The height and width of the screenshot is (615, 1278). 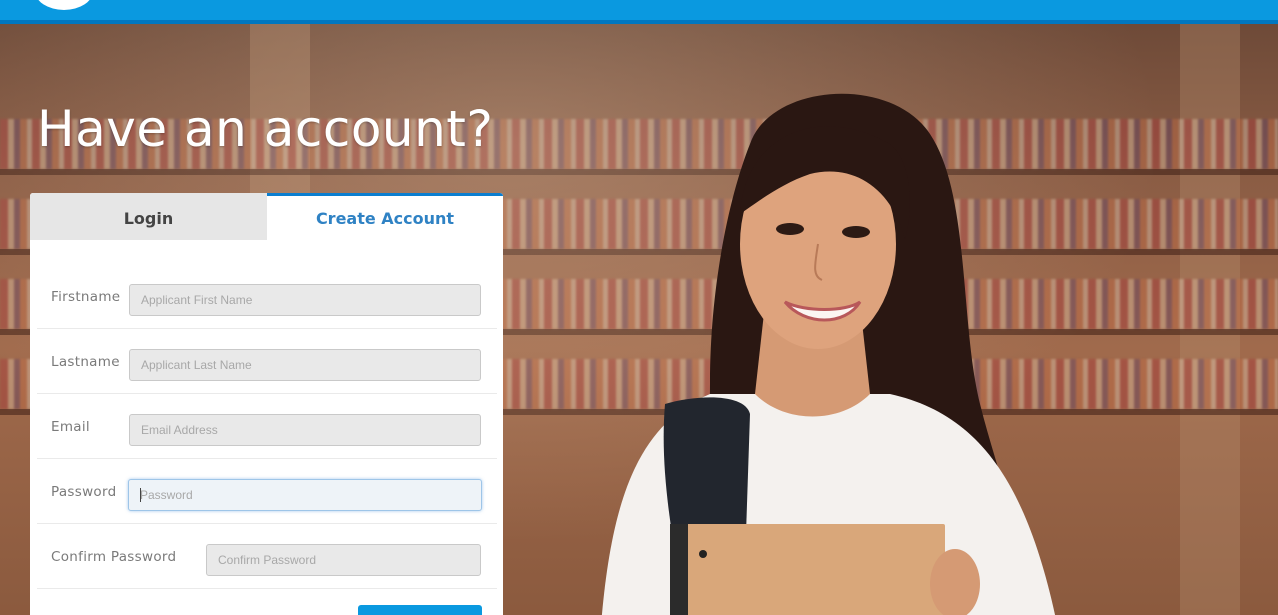 I want to click on text-caret, so click(x=140, y=495).